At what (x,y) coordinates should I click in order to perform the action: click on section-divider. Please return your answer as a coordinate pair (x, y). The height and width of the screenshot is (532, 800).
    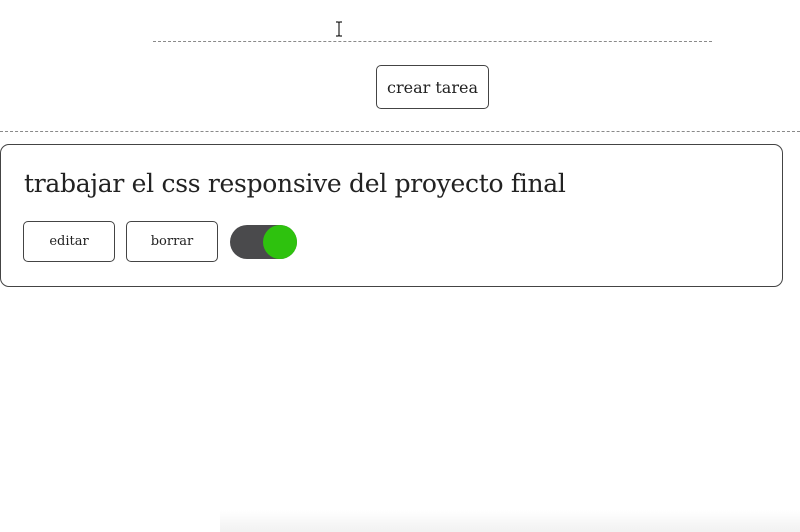
    Looking at the image, I should click on (400, 131).